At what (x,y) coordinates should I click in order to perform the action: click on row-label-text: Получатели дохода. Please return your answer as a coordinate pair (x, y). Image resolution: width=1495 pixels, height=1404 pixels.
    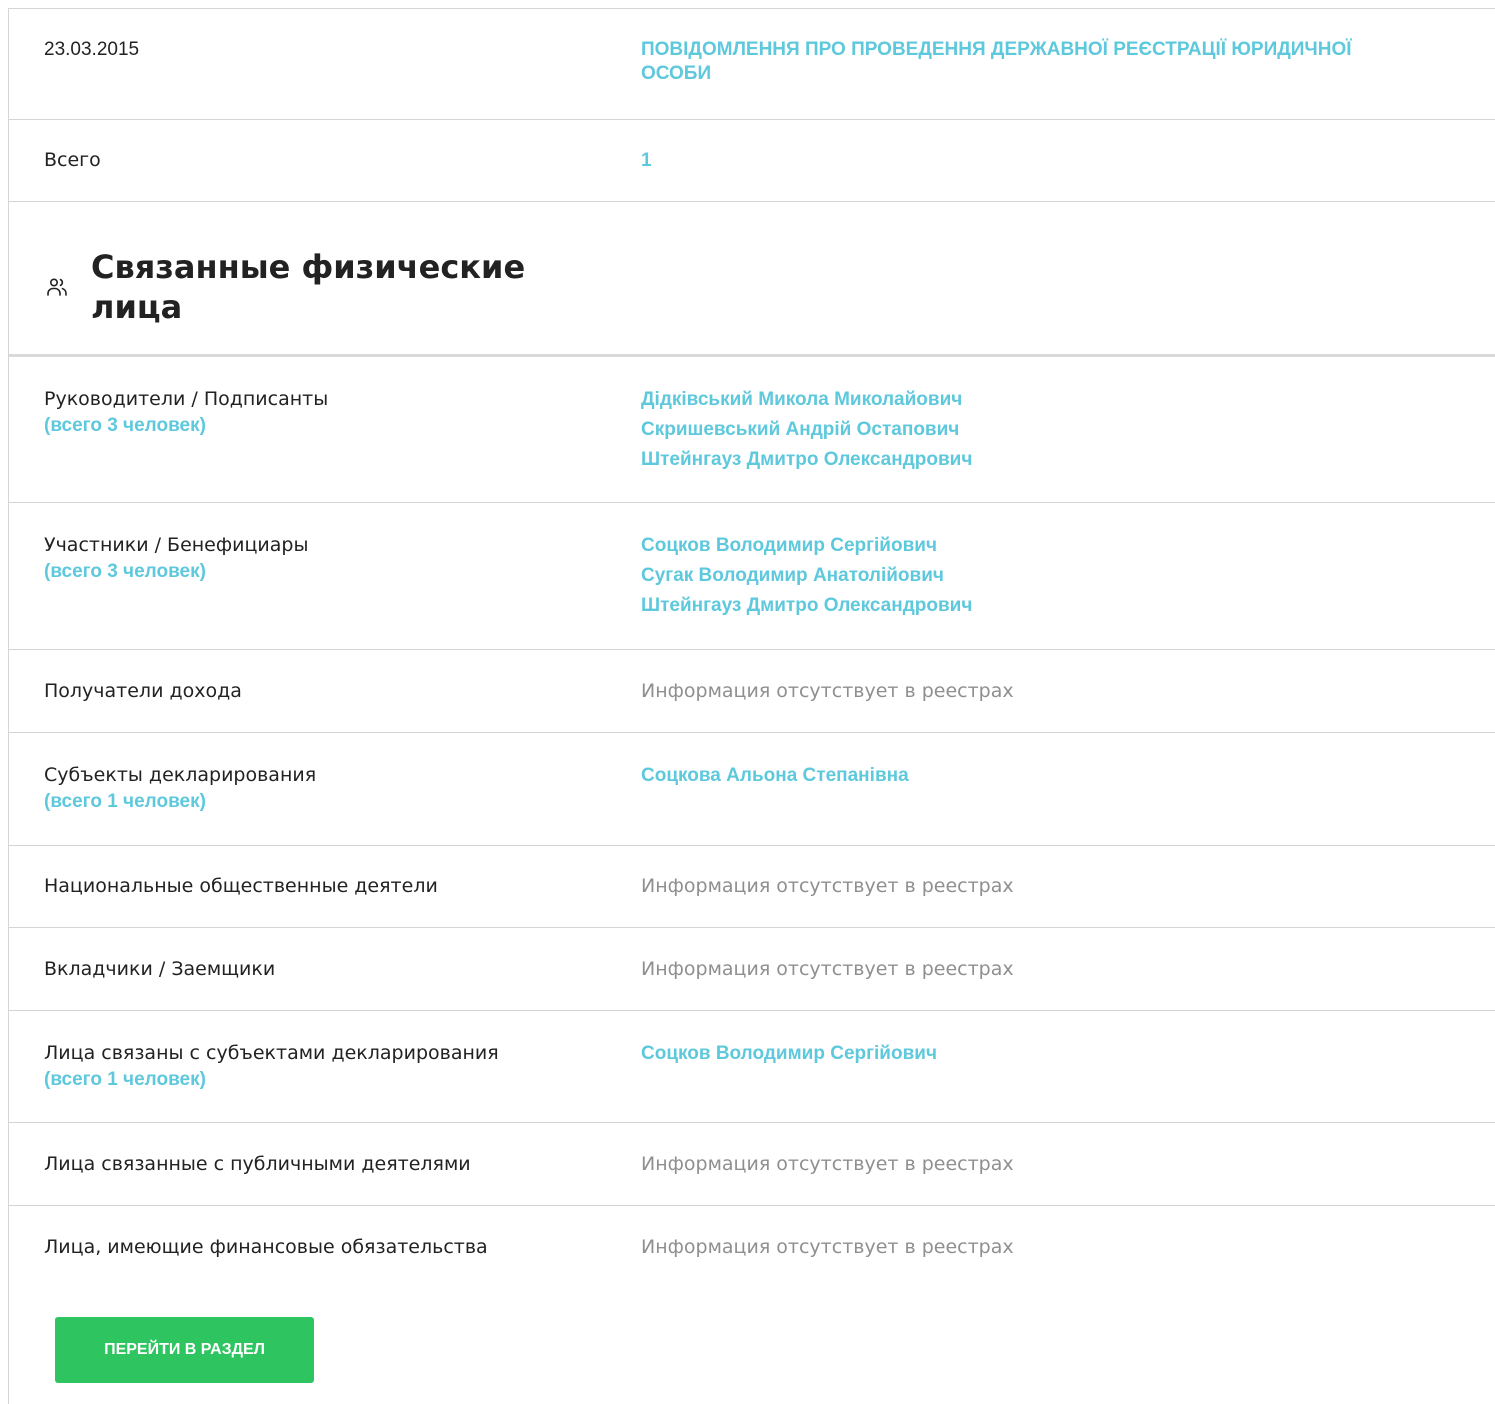
    Looking at the image, I should click on (143, 691).